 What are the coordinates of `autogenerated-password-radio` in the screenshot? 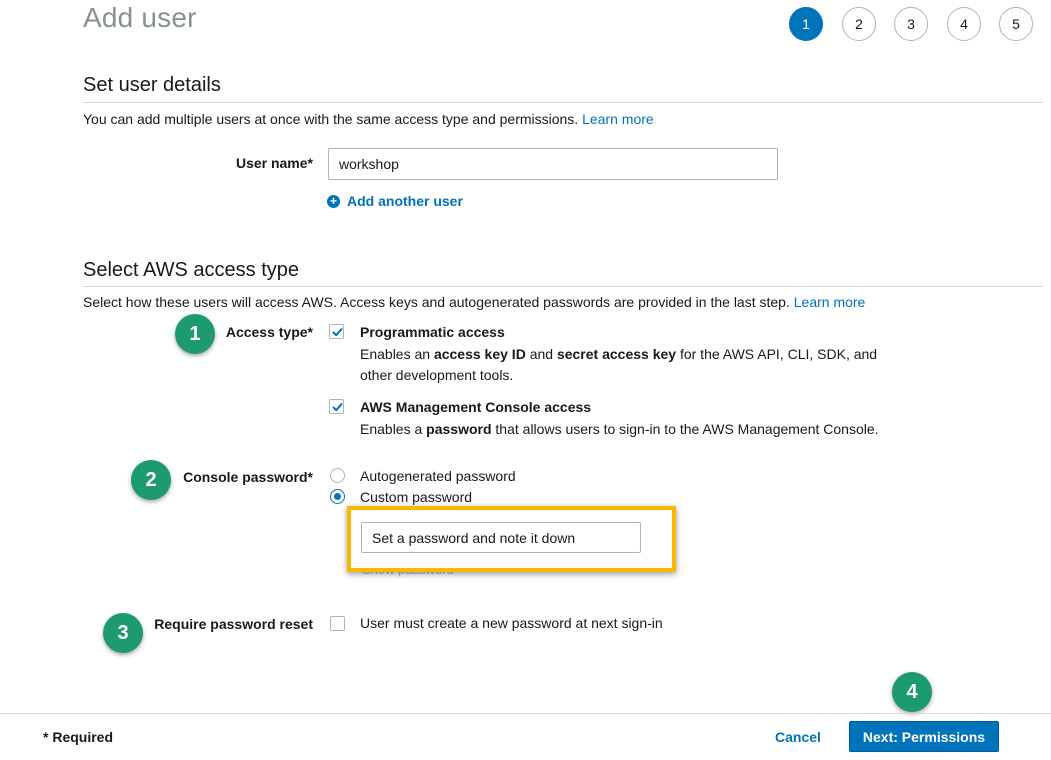 It's located at (337, 475).